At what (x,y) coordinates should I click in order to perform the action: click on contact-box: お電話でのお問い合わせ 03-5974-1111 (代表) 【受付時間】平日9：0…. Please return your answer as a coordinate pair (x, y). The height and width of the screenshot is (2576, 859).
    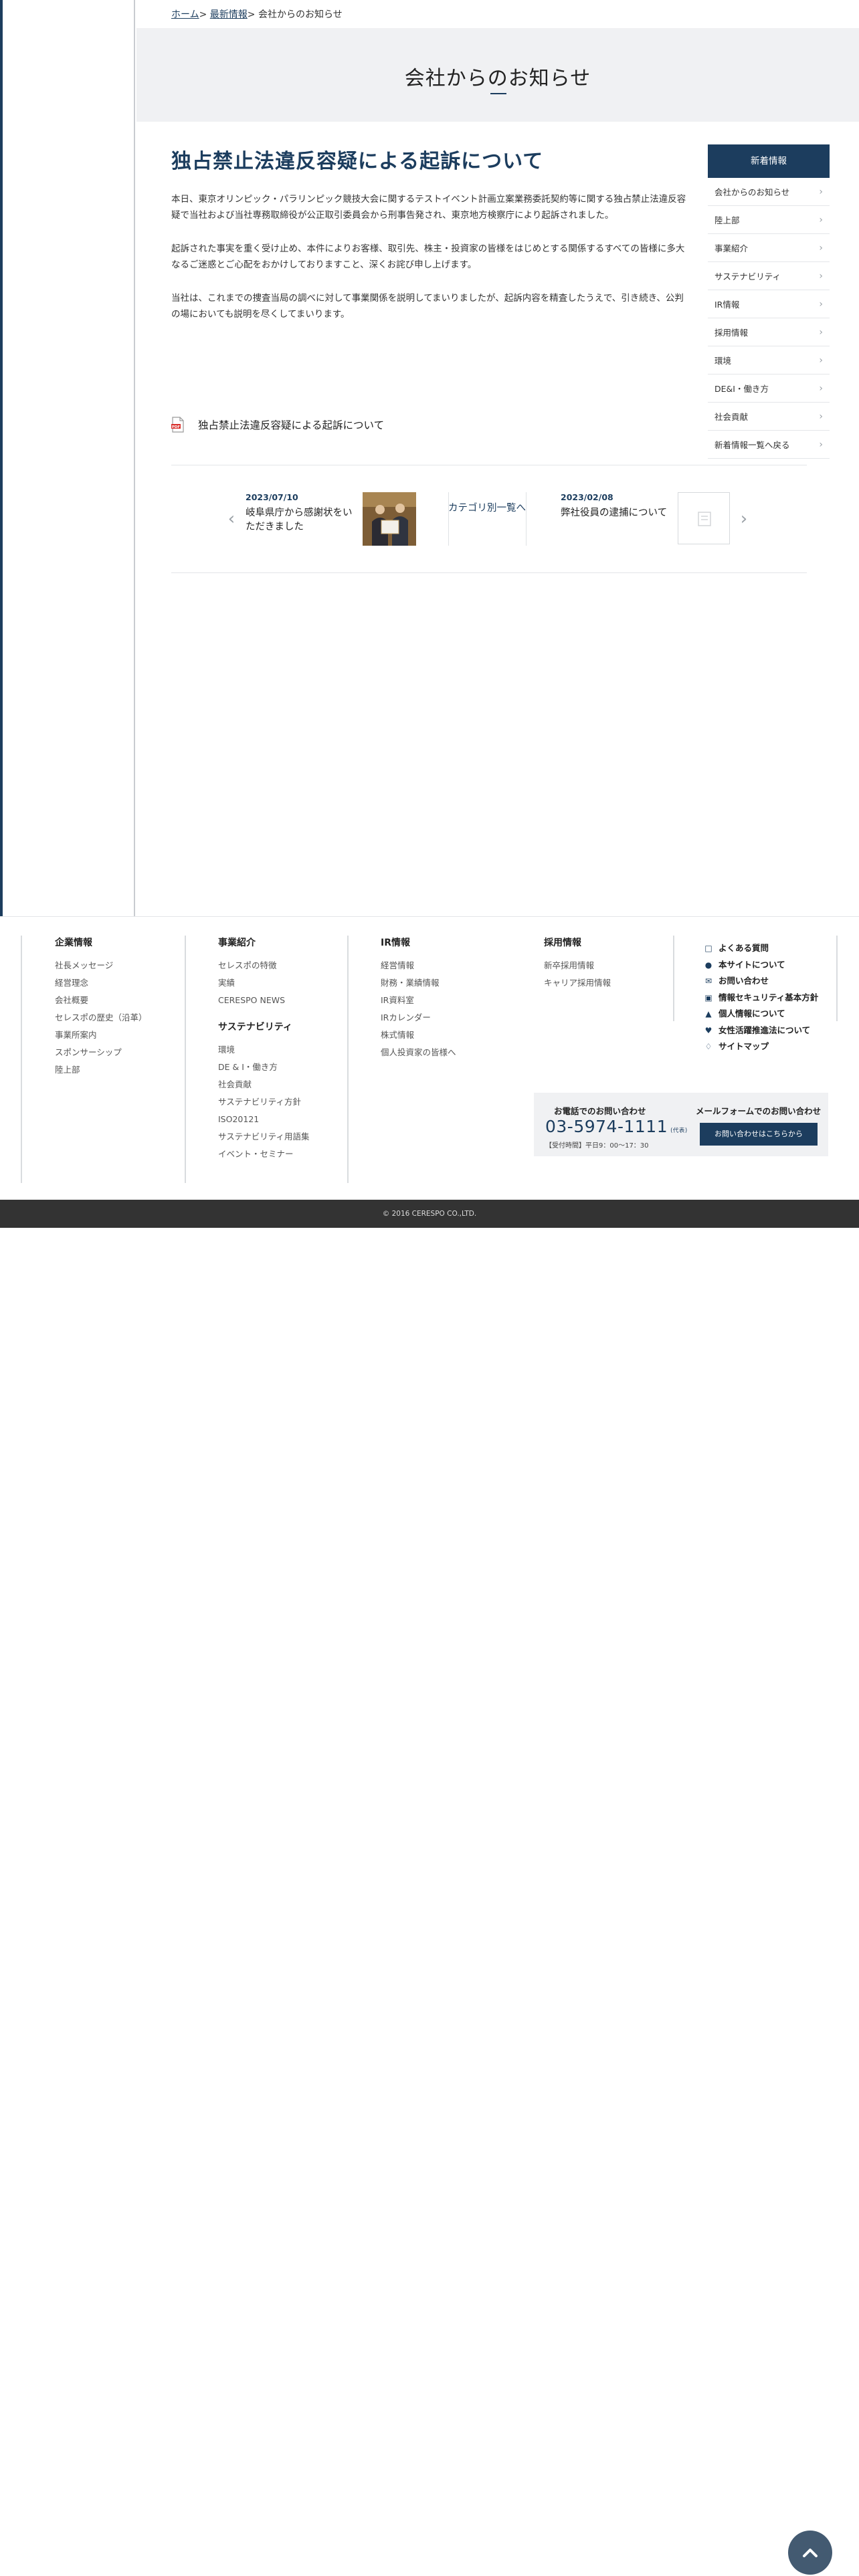
    Looking at the image, I should click on (681, 1124).